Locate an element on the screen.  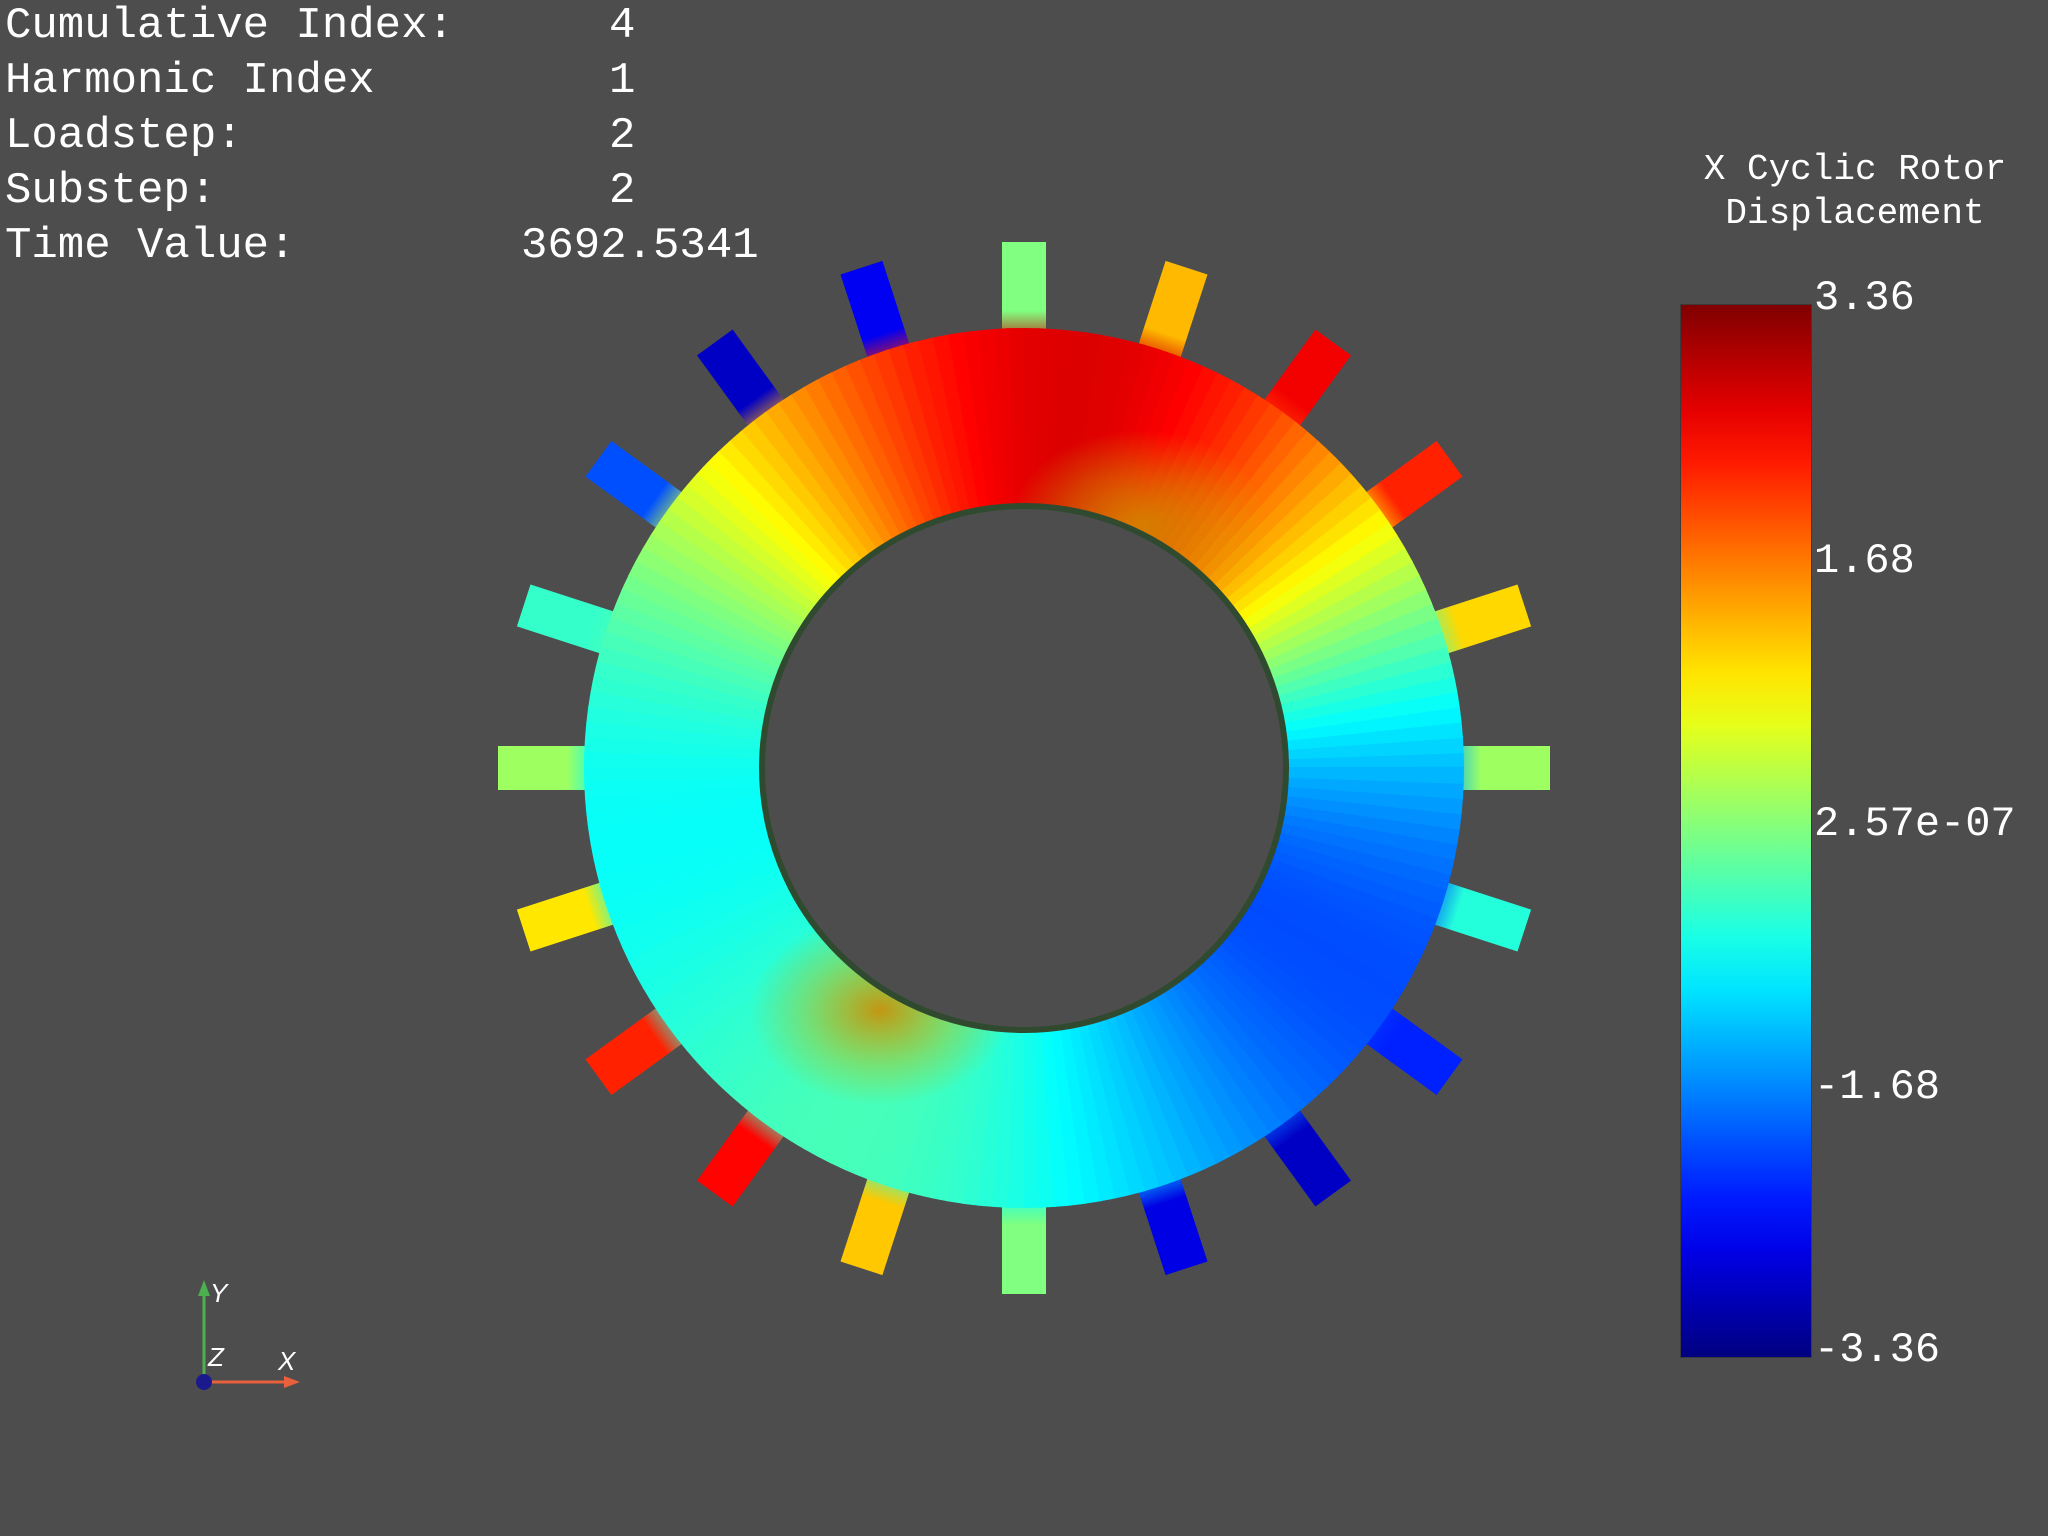
y-axis-arrowhead is located at coordinates (204, 1288).